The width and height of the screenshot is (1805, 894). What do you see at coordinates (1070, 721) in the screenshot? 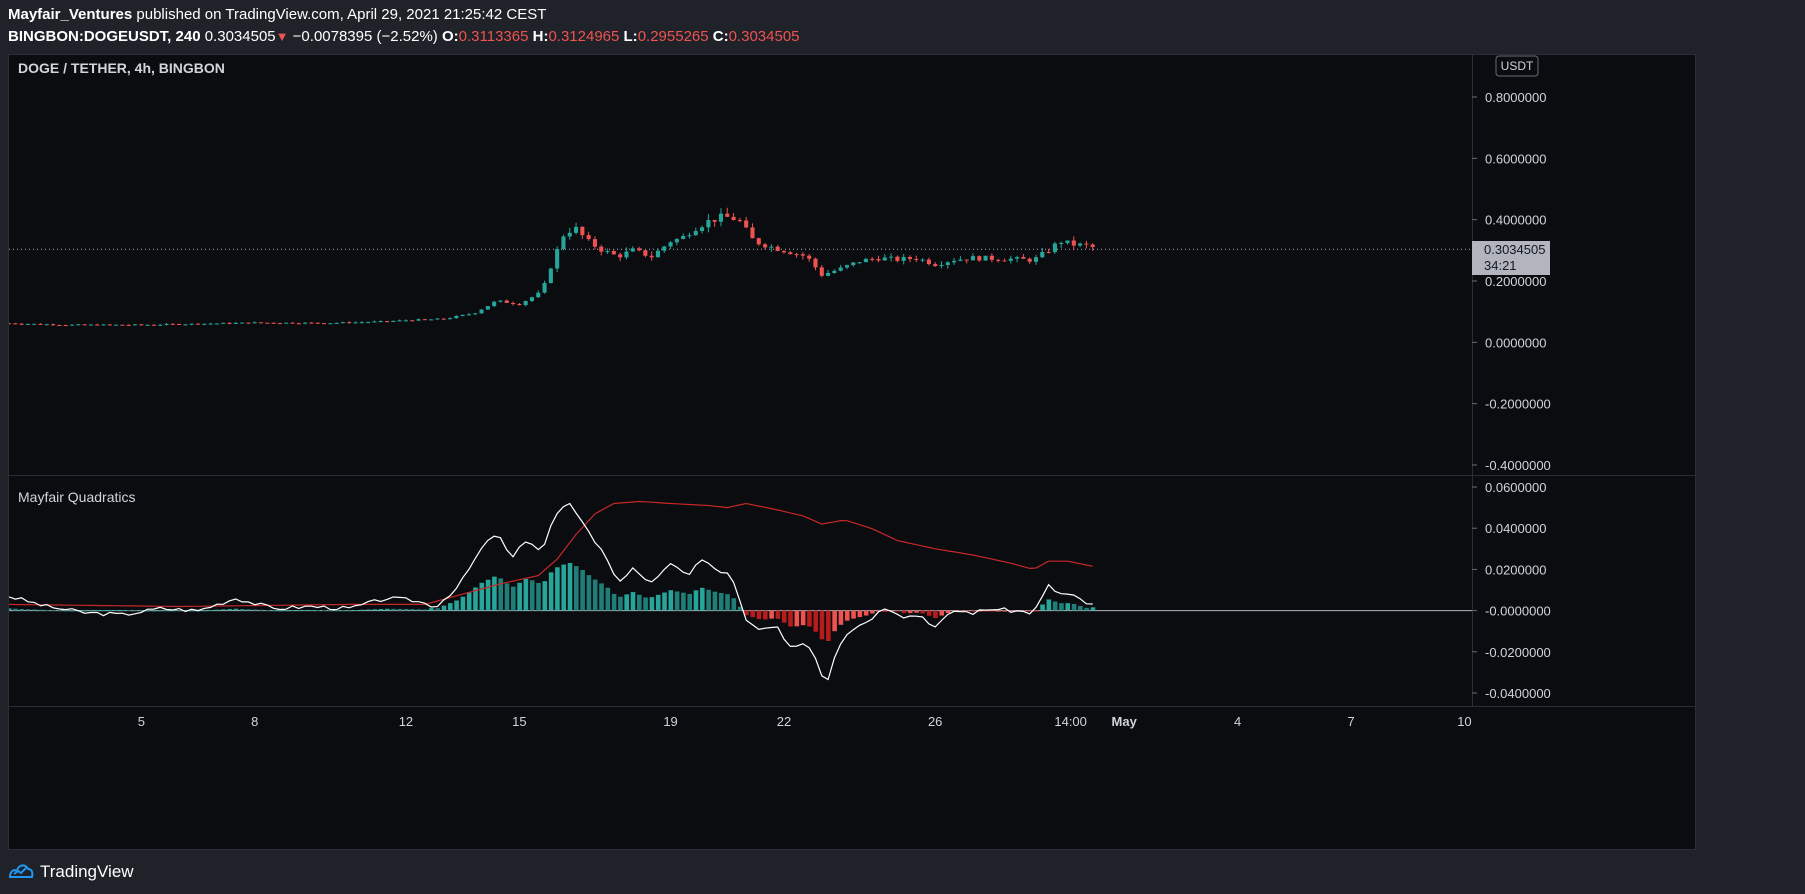
I see `time-axis-label: 14:00` at bounding box center [1070, 721].